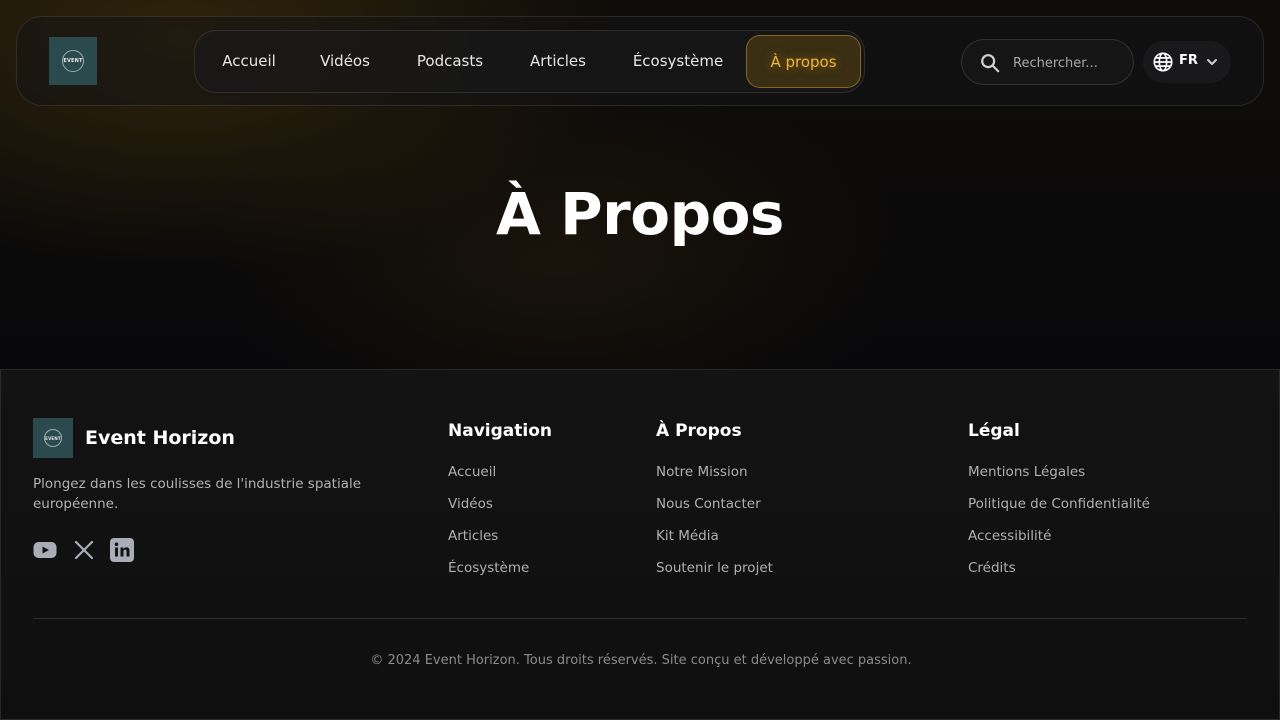  What do you see at coordinates (500, 431) in the screenshot?
I see `footer-col-title-navigation: Navigation` at bounding box center [500, 431].